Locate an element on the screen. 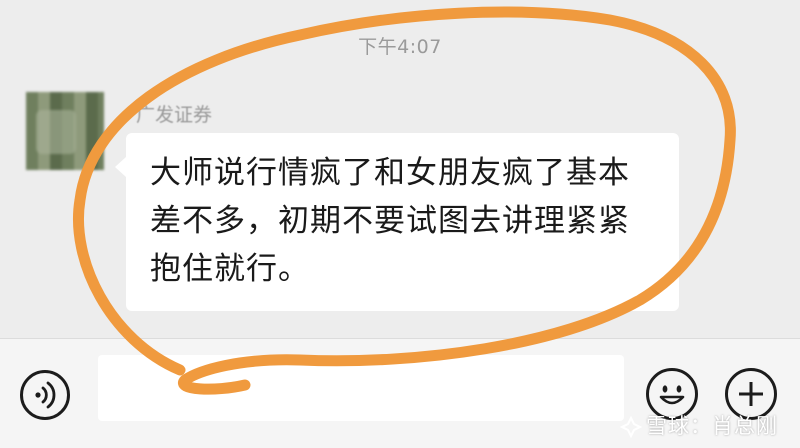  snowball-logo-icon is located at coordinates (631, 427).